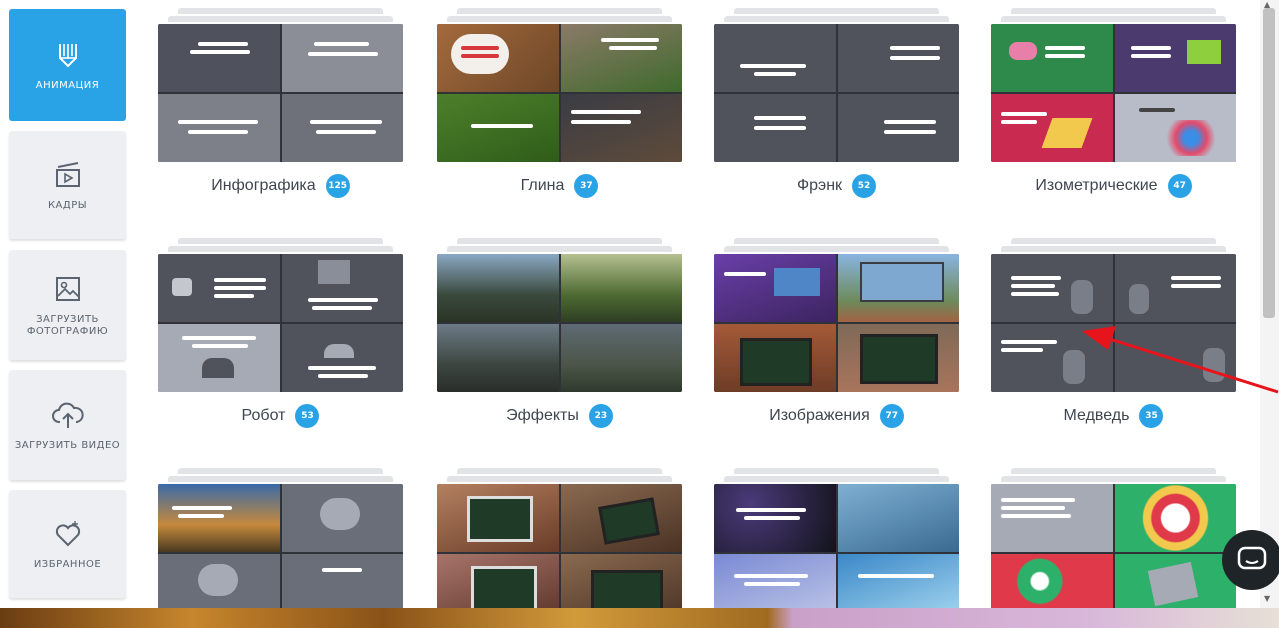 Image resolution: width=1279 pixels, height=628 pixels. I want to click on desktop-background-strip, so click(639, 618).